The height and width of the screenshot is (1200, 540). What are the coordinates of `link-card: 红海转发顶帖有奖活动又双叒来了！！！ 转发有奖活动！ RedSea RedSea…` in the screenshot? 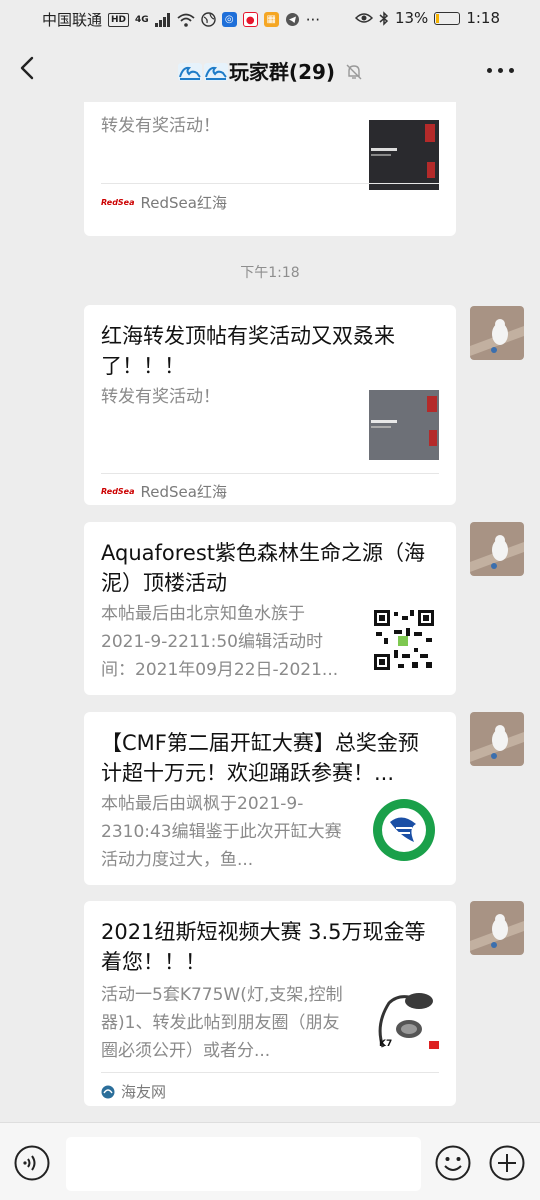 It's located at (270, 405).